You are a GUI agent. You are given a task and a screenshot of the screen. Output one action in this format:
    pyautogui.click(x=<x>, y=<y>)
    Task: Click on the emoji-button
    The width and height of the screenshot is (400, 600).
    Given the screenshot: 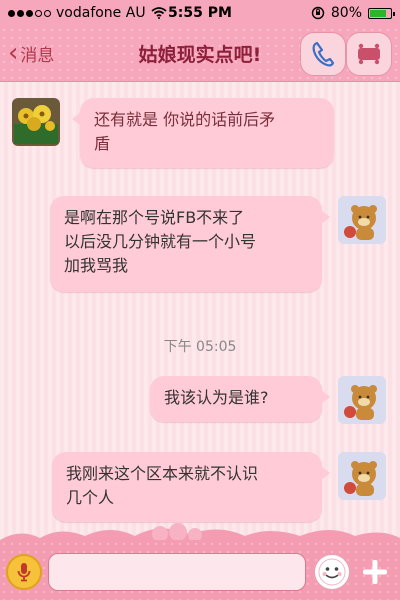 What is the action you would take?
    pyautogui.click(x=332, y=572)
    